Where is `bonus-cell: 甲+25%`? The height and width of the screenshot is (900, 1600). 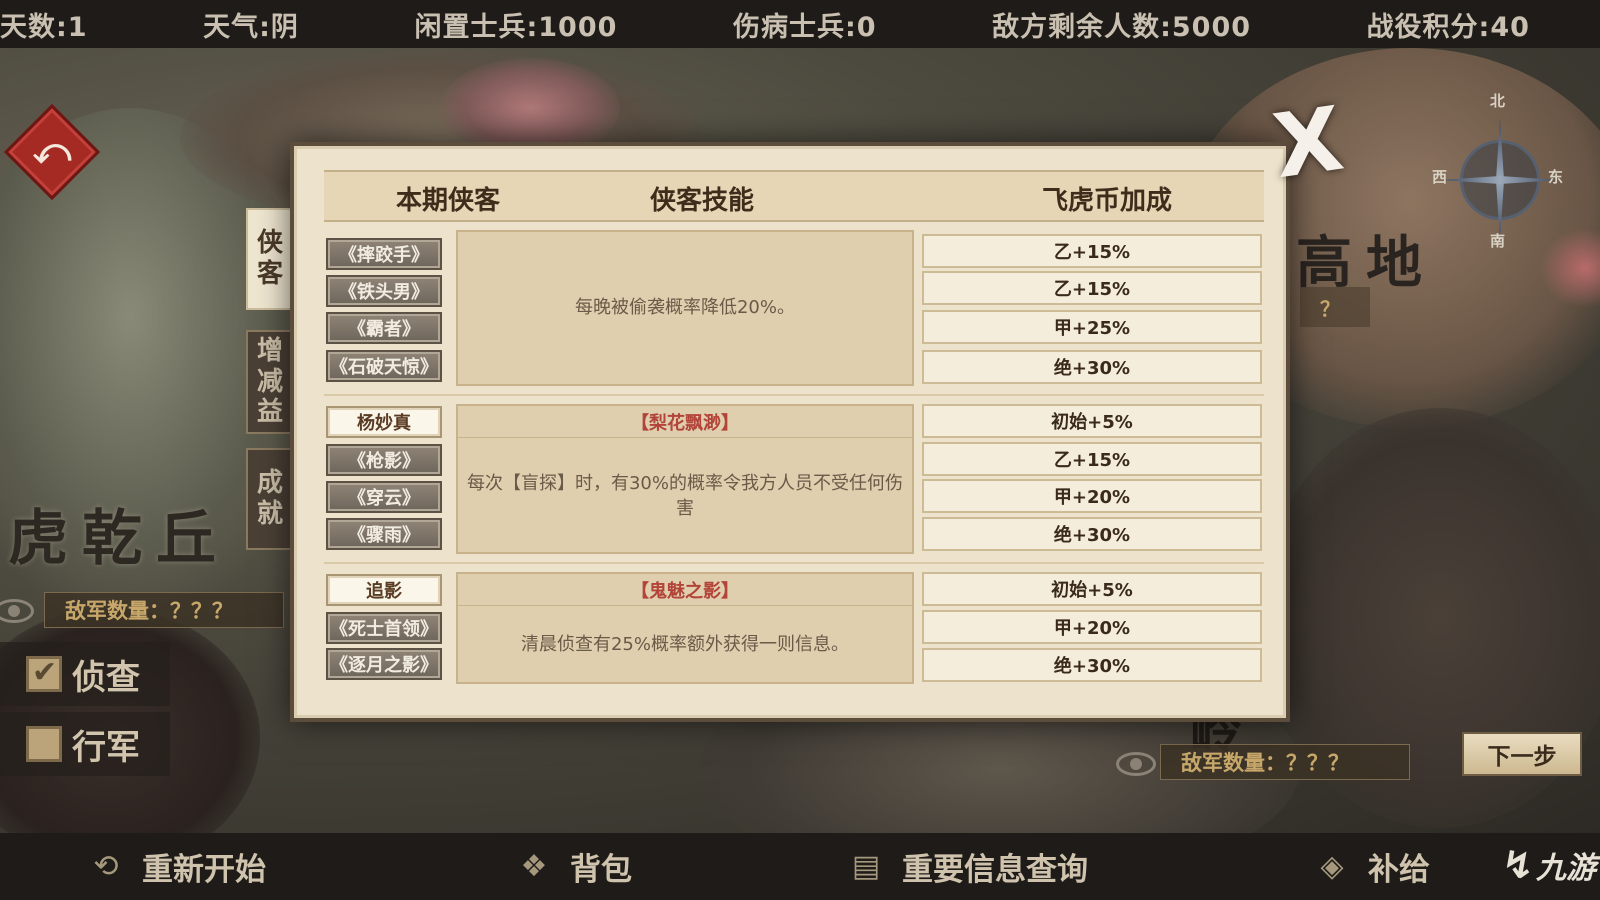
bonus-cell: 甲+25% is located at coordinates (1092, 327).